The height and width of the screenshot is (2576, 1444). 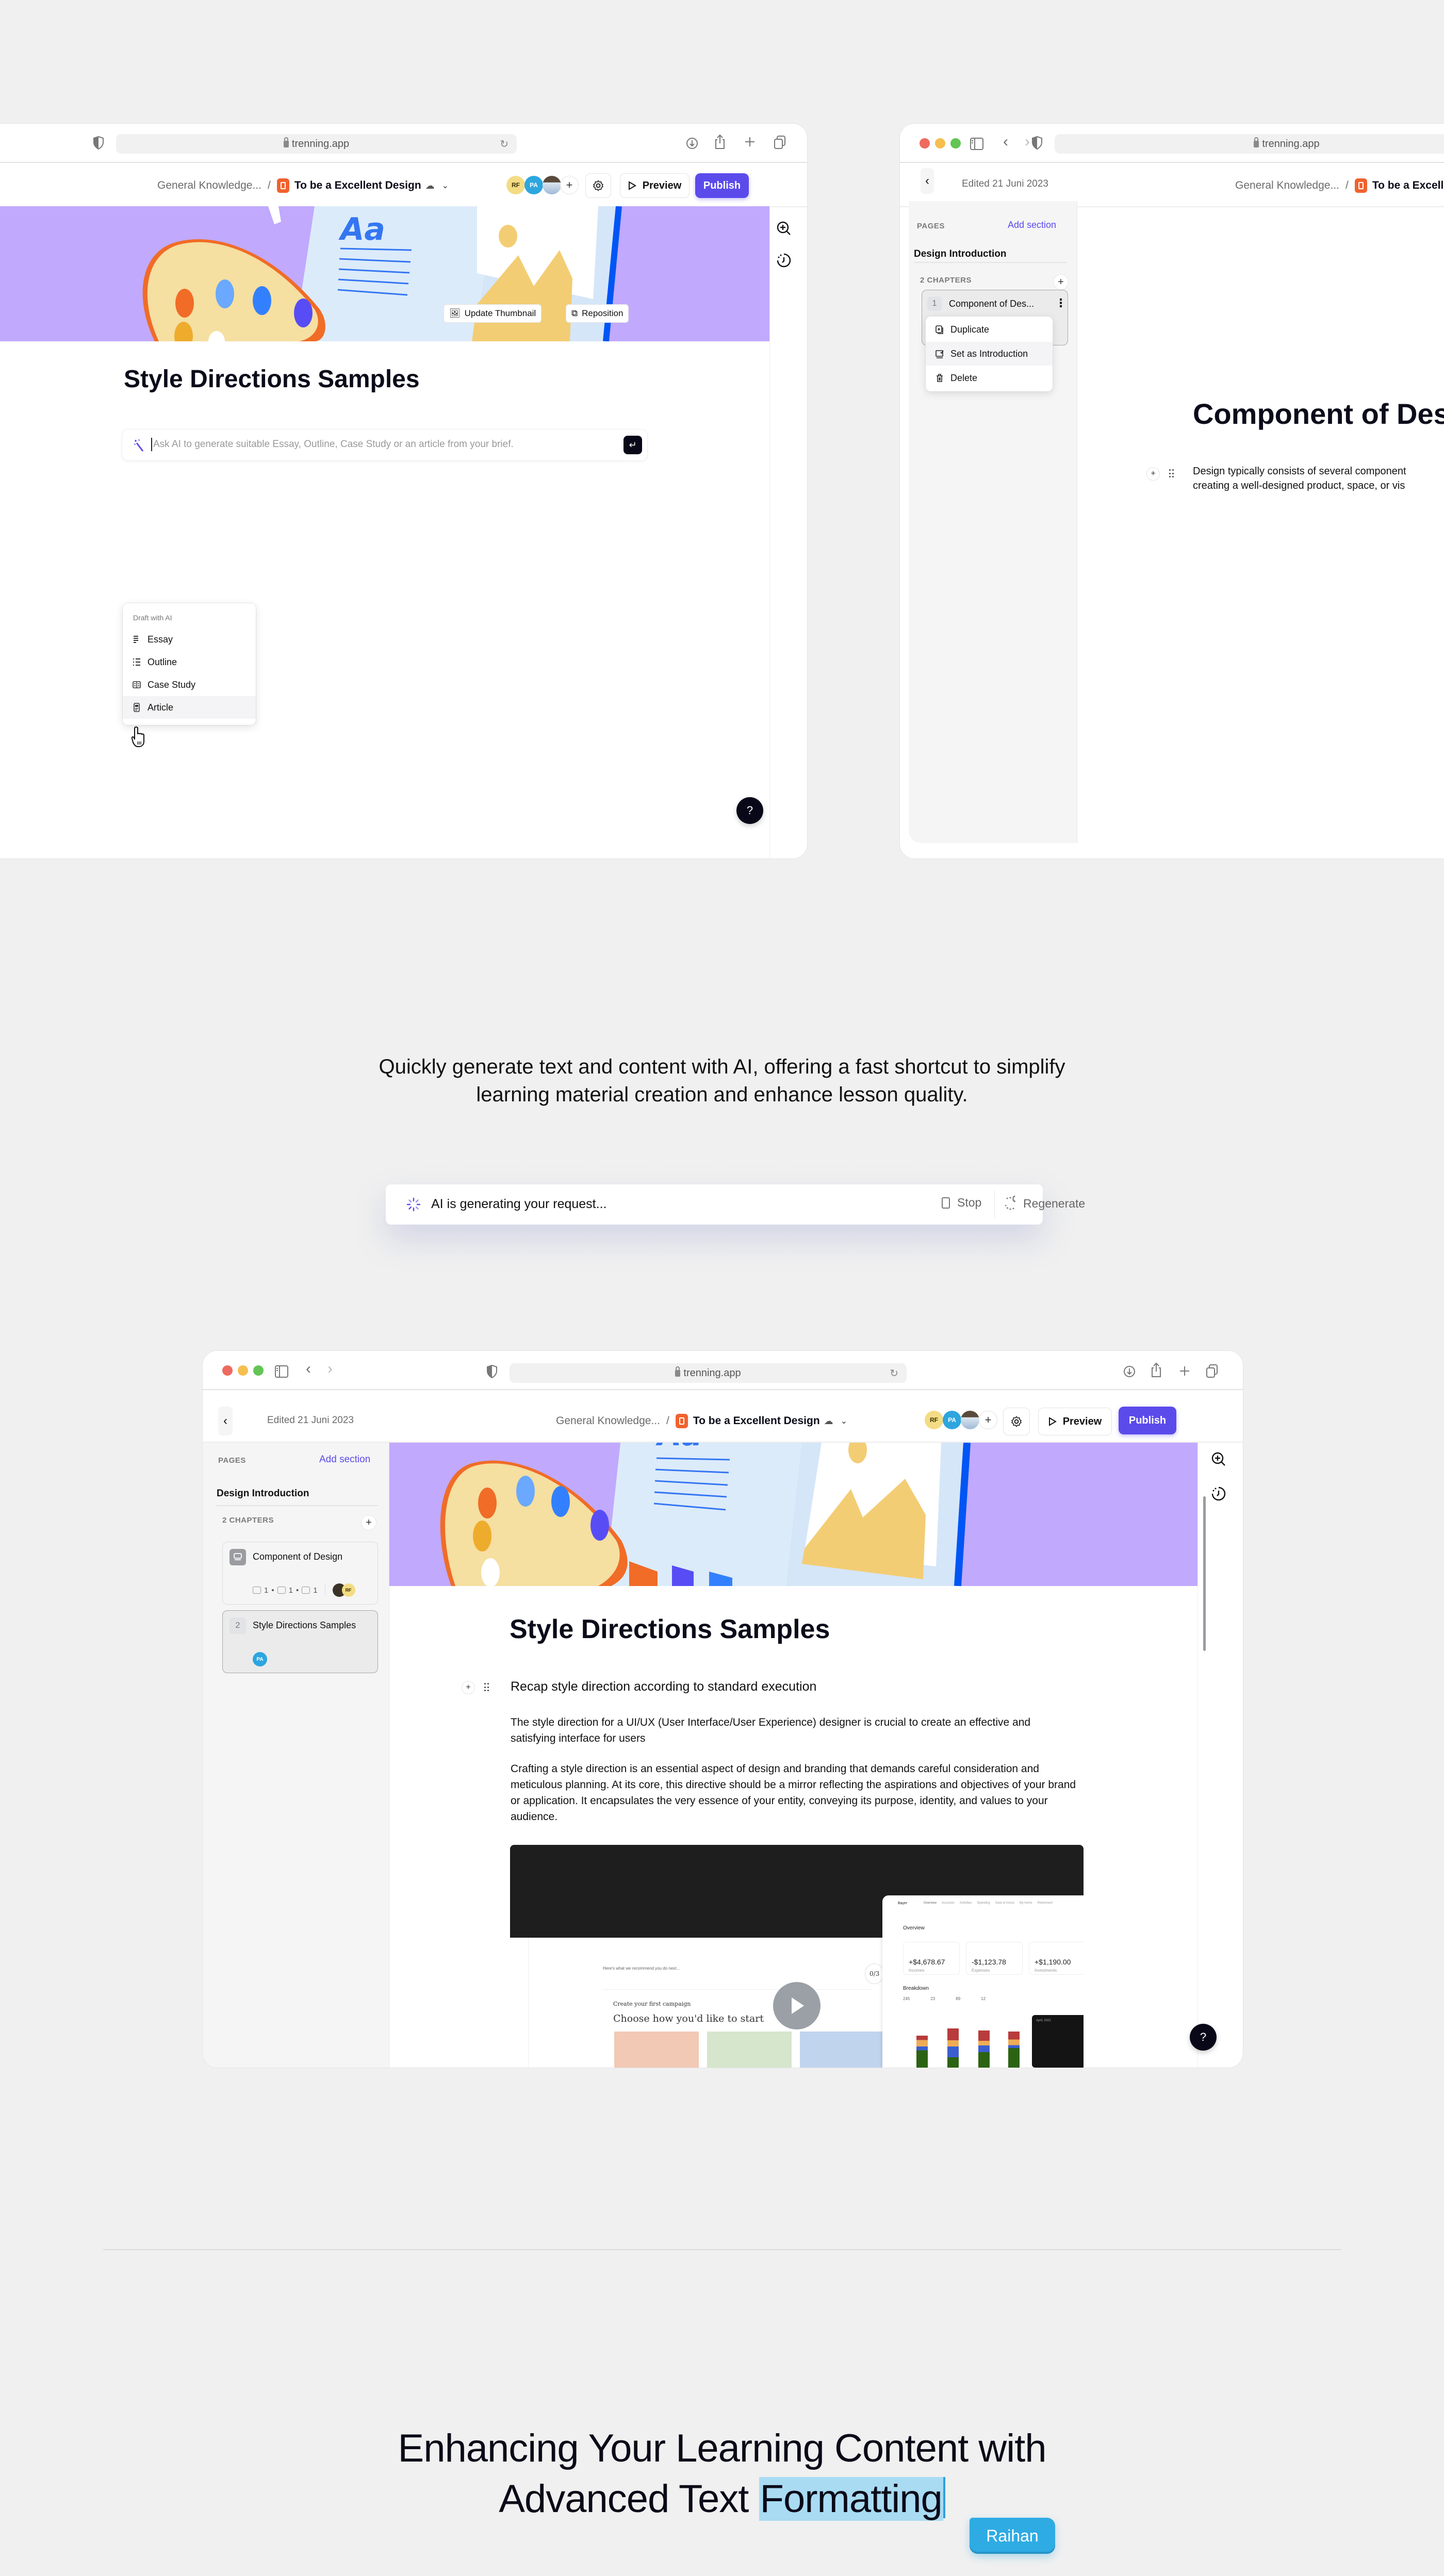 I want to click on book-open-icon, so click(x=137, y=684).